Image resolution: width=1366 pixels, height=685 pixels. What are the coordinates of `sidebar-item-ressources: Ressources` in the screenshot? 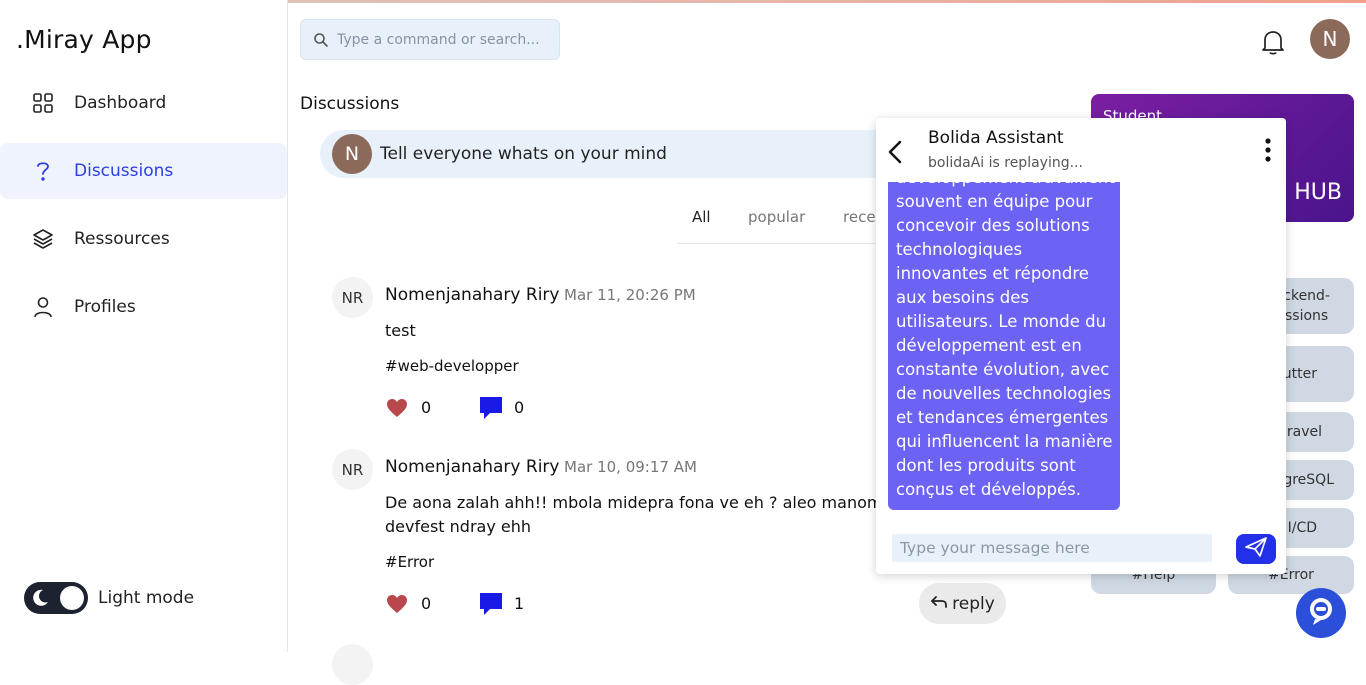 It's located at (143, 239).